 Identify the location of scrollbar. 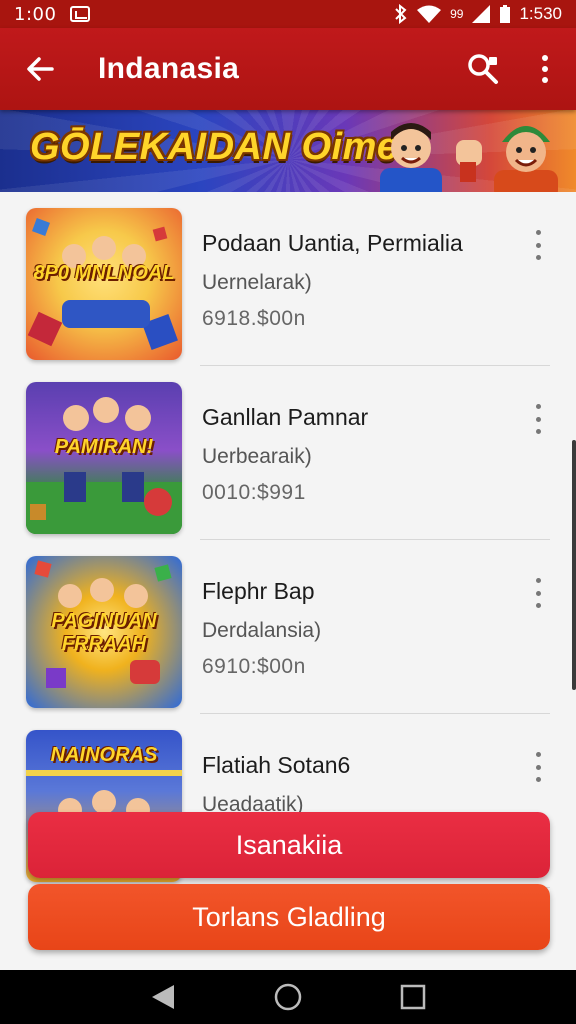
(574, 565).